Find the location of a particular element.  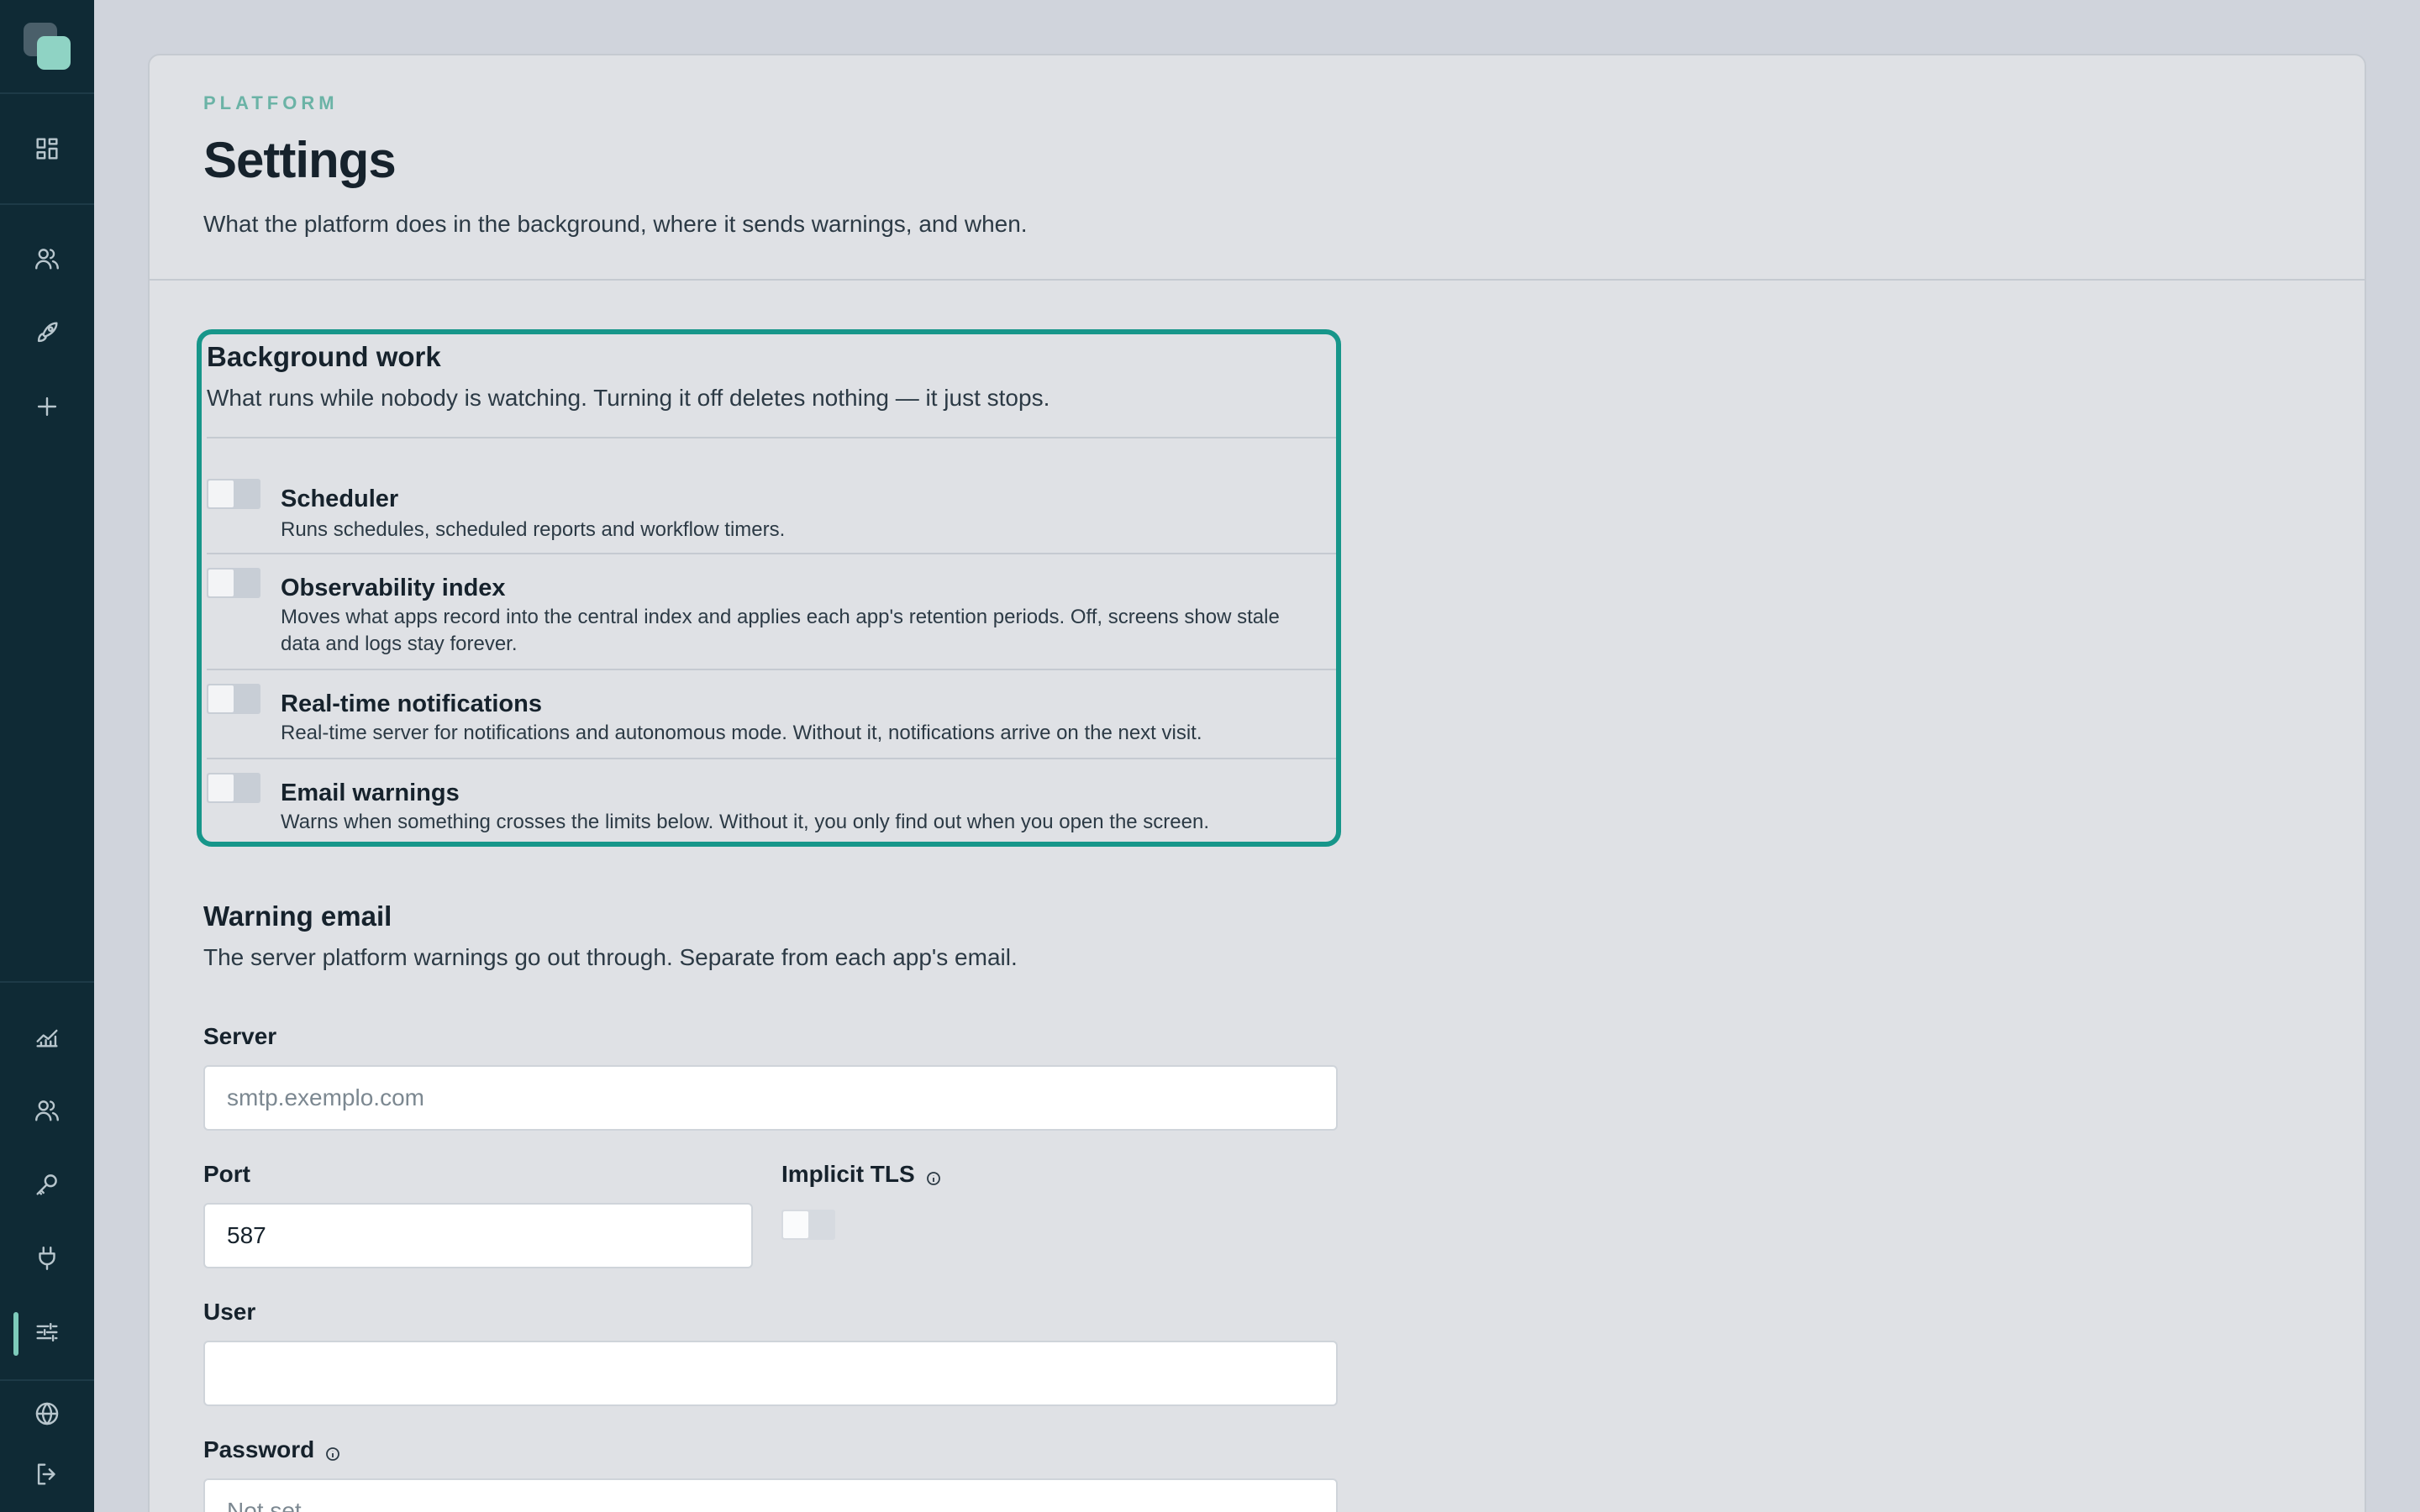

plug-icon is located at coordinates (47, 1258).